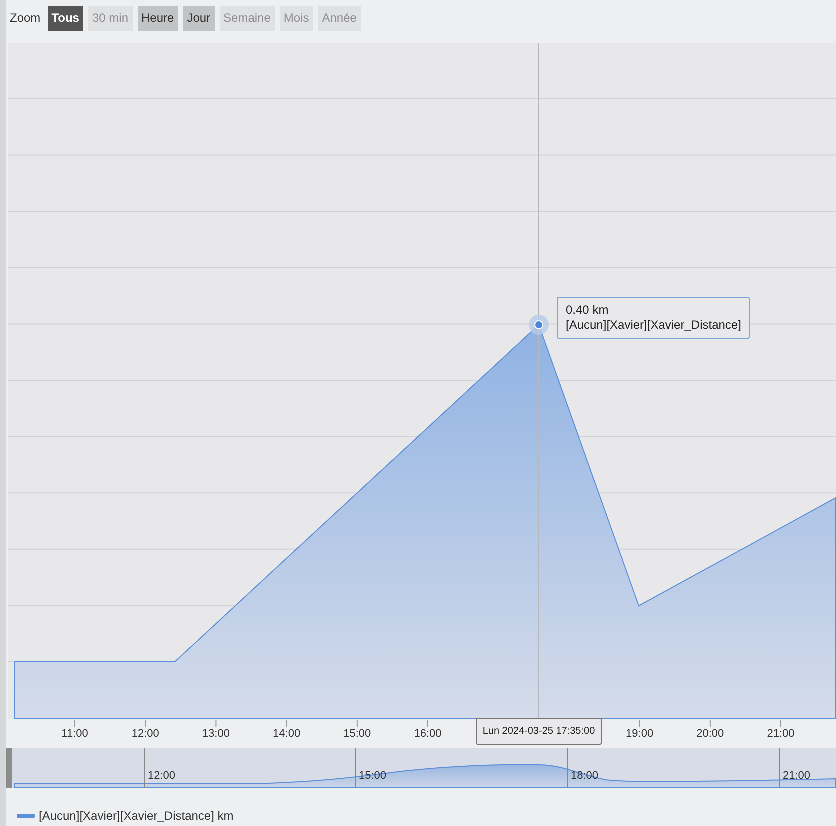 This screenshot has width=836, height=826. What do you see at coordinates (640, 734) in the screenshot?
I see `axis-label: 19:00` at bounding box center [640, 734].